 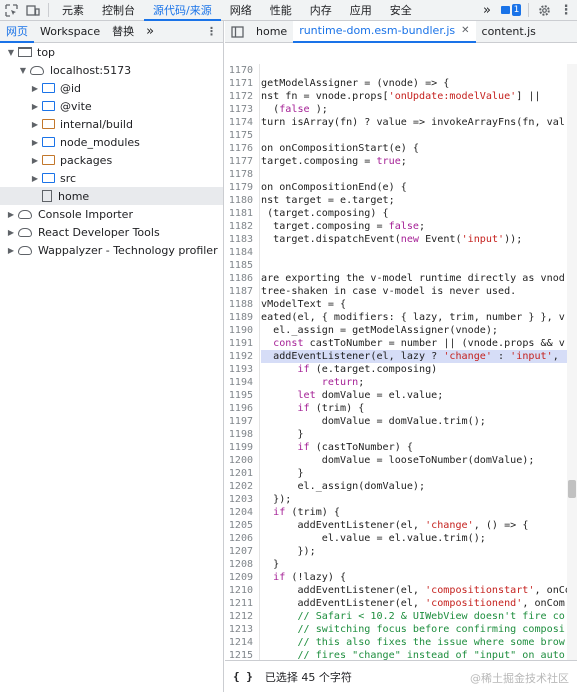 I want to click on line-number: 1203, so click(x=242, y=499).